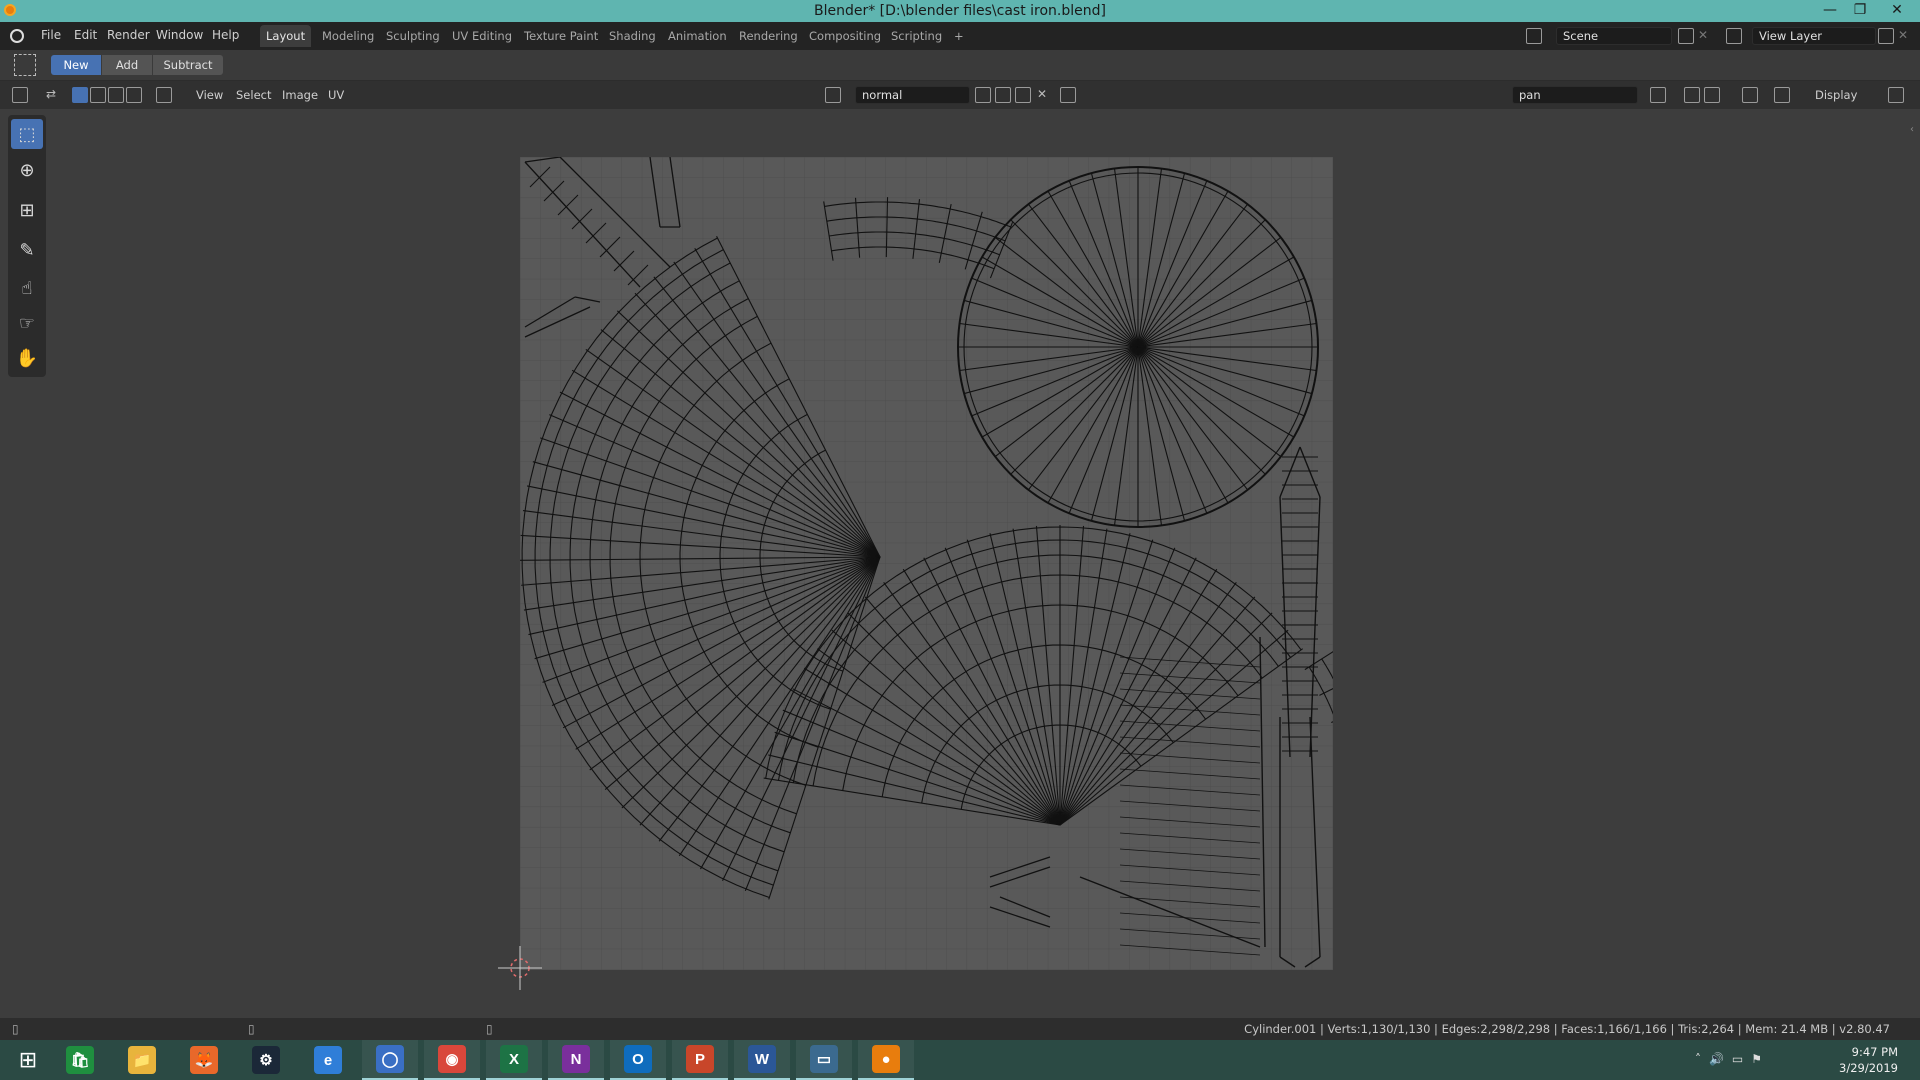 The height and width of the screenshot is (1080, 1920). What do you see at coordinates (266, 1060) in the screenshot?
I see `taskbar-app-steam: ⚙` at bounding box center [266, 1060].